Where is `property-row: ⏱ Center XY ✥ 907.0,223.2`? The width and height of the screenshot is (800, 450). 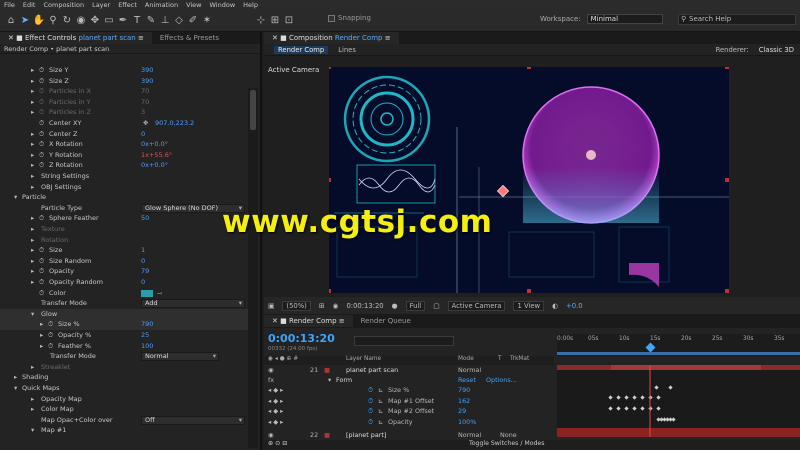 property-row: ⏱ Center XY ✥ 907.0,223.2 is located at coordinates (124, 123).